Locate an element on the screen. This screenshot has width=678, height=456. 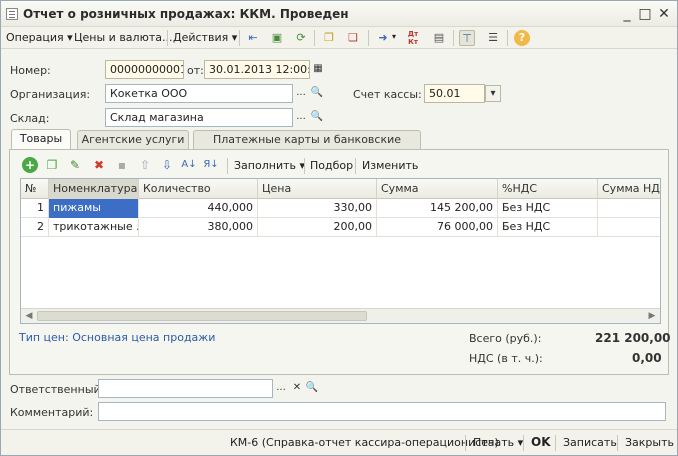
number-field: 00000000001 is located at coordinates (144, 69).